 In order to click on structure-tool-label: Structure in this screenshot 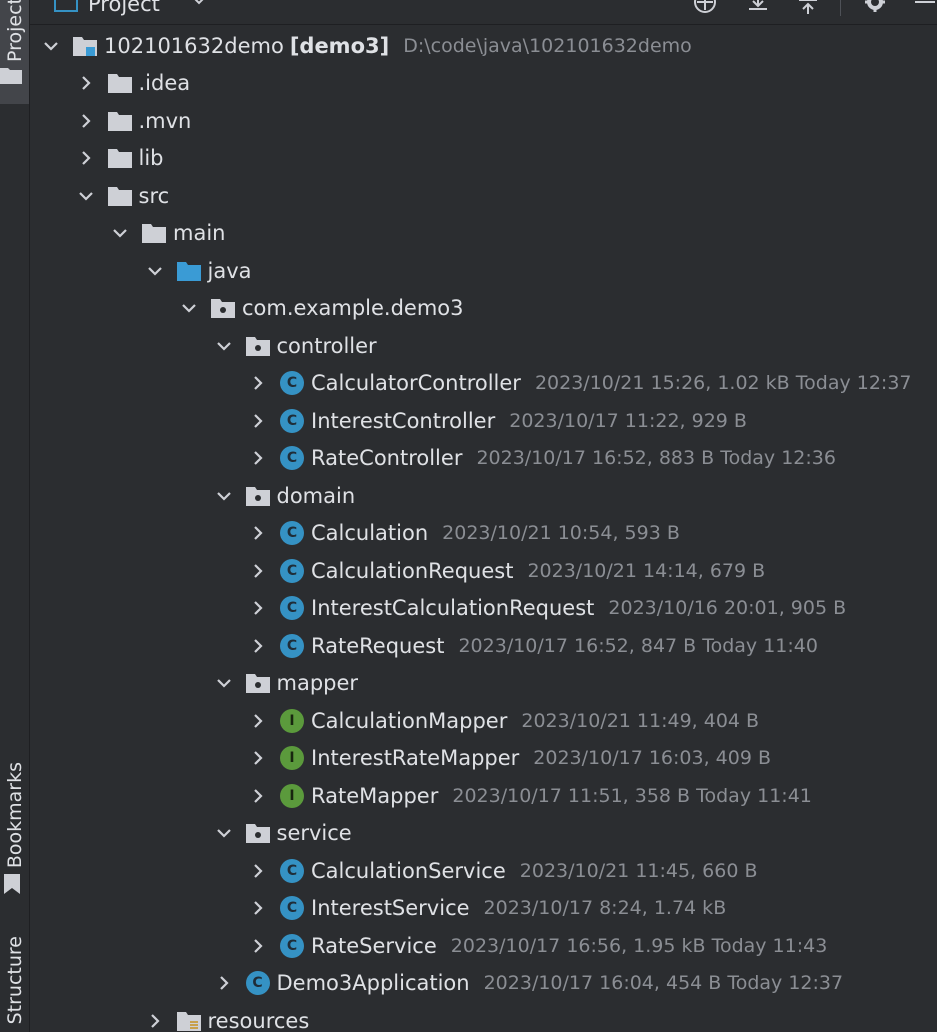, I will do `click(14, 980)`.